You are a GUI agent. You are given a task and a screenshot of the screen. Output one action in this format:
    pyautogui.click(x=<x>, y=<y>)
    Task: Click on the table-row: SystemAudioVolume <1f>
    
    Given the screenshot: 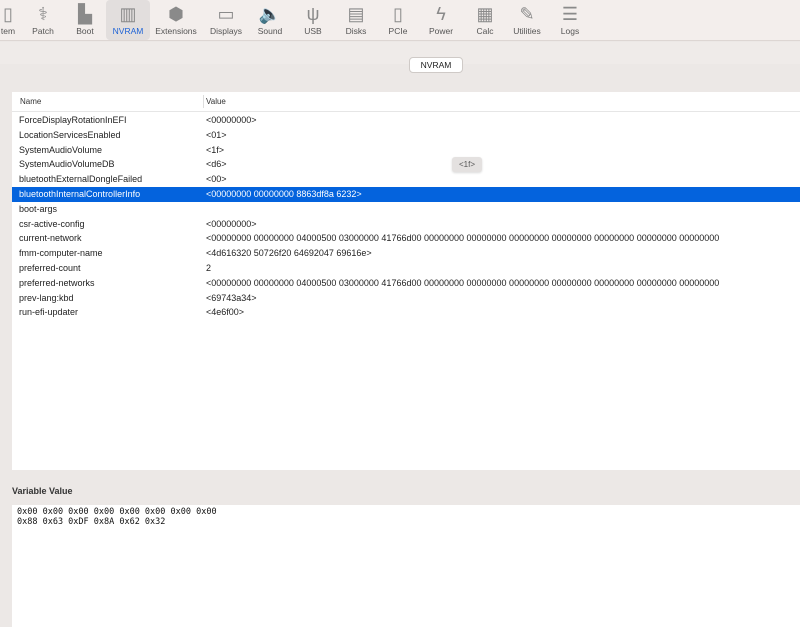 What is the action you would take?
    pyautogui.click(x=406, y=150)
    